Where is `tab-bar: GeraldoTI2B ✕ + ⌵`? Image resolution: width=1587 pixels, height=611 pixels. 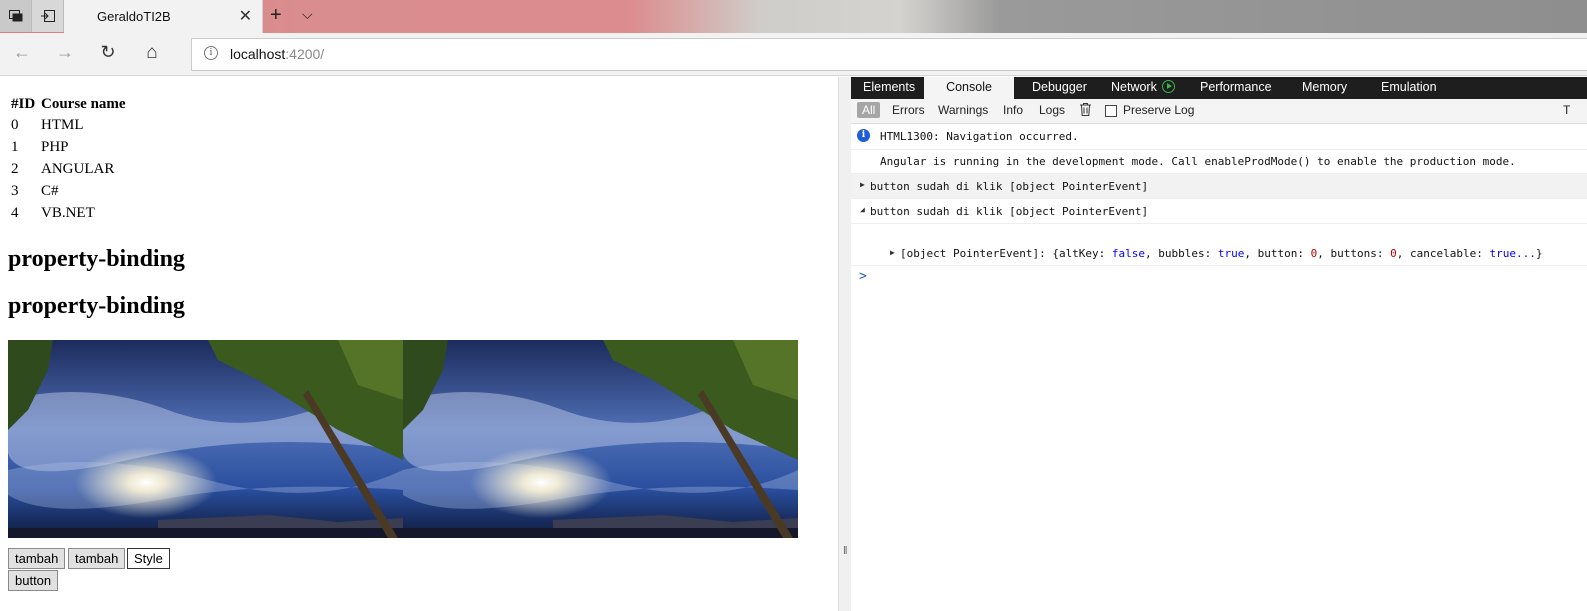
tab-bar: GeraldoTI2B ✕ + ⌵ is located at coordinates (793, 16).